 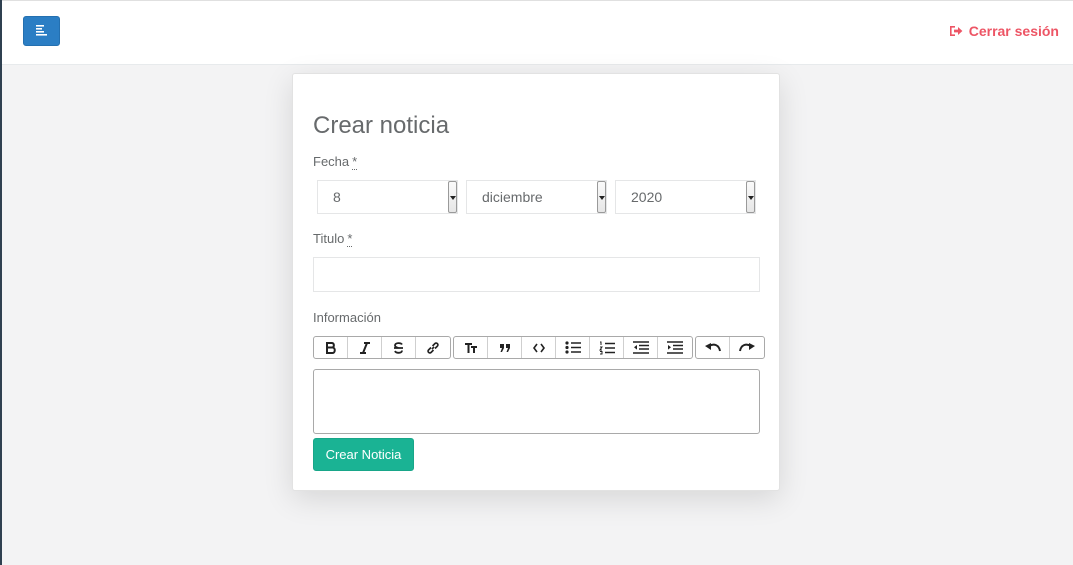 I want to click on link-icon, so click(x=433, y=347).